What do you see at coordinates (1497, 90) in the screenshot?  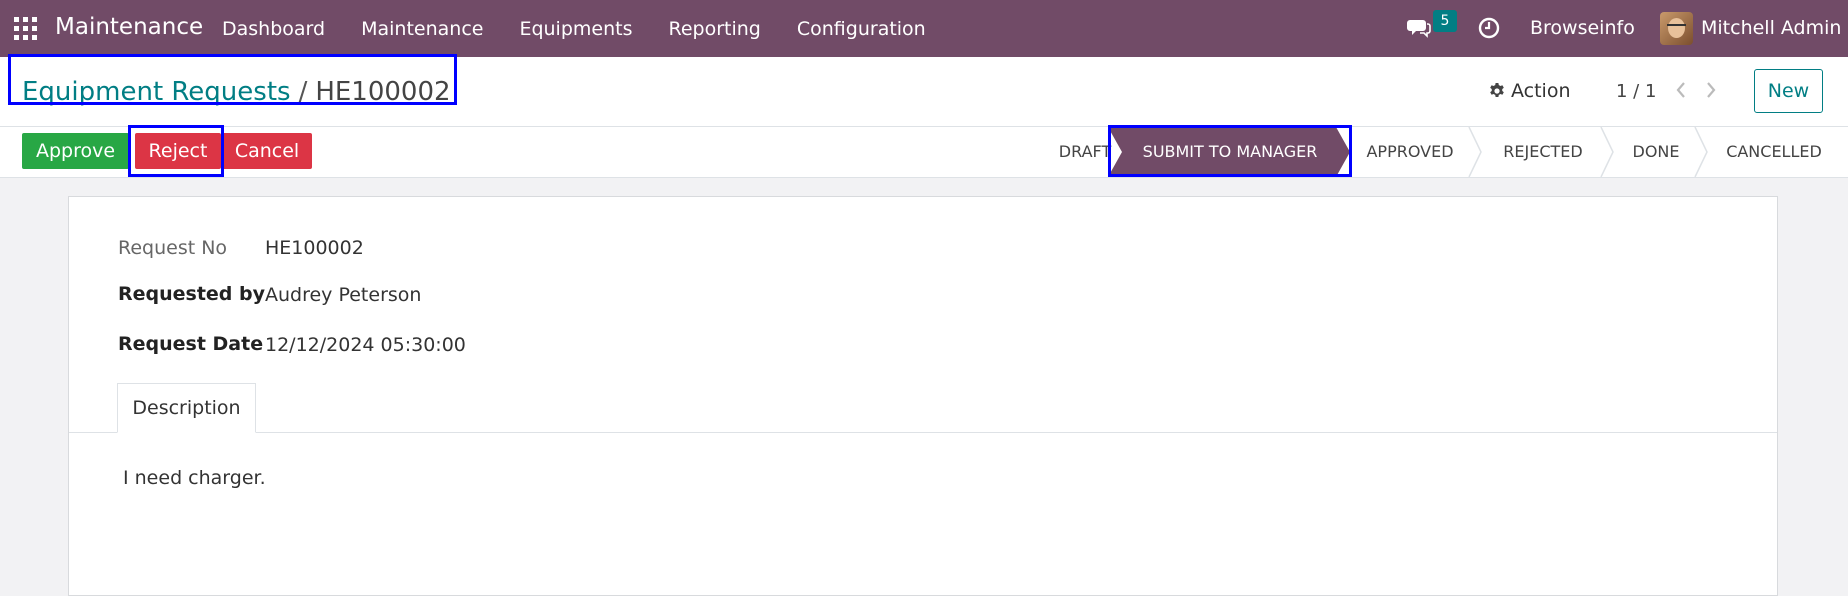 I see `gear-icon` at bounding box center [1497, 90].